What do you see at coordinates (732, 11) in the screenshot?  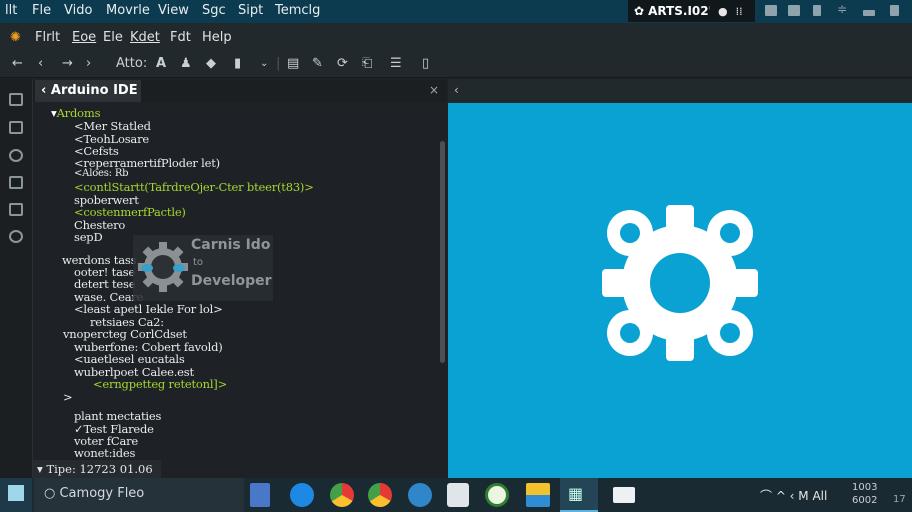 I see `tray-icons: ● ⁞⁞` at bounding box center [732, 11].